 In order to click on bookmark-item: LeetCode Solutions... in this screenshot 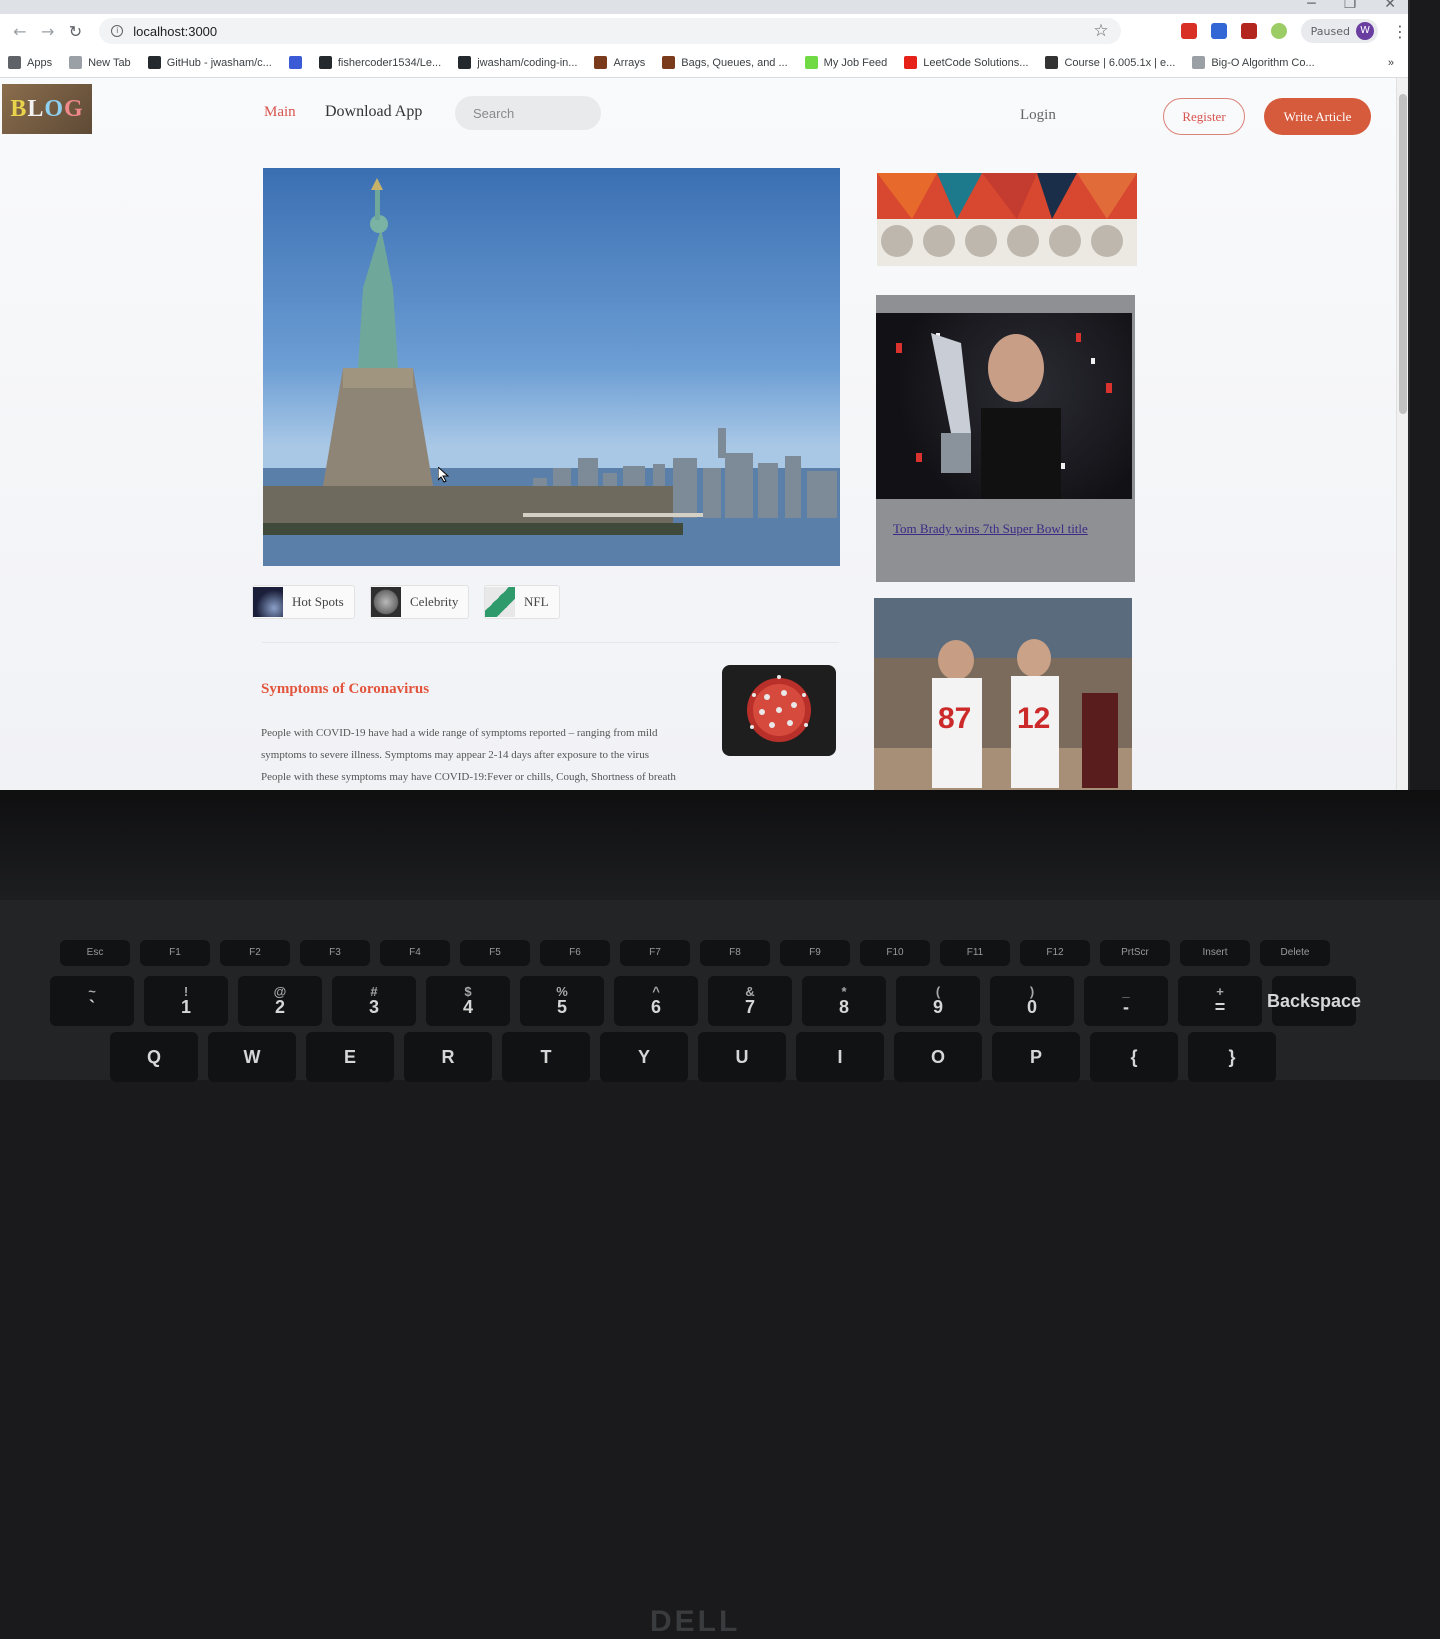, I will do `click(966, 62)`.